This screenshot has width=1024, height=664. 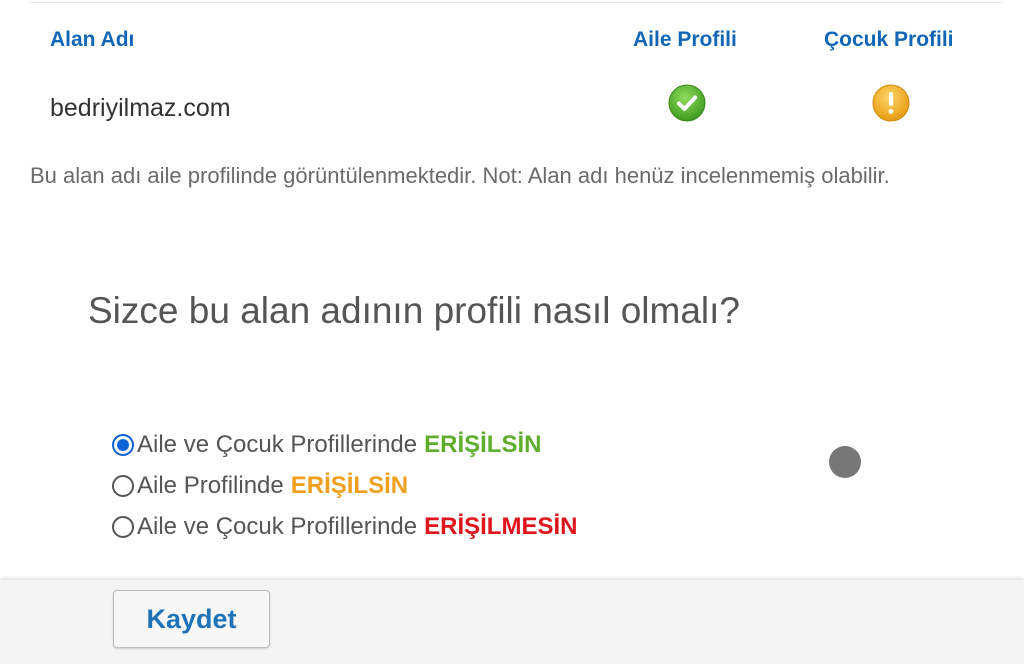 What do you see at coordinates (512, 622) in the screenshot?
I see `footer-bar: Kaydet` at bounding box center [512, 622].